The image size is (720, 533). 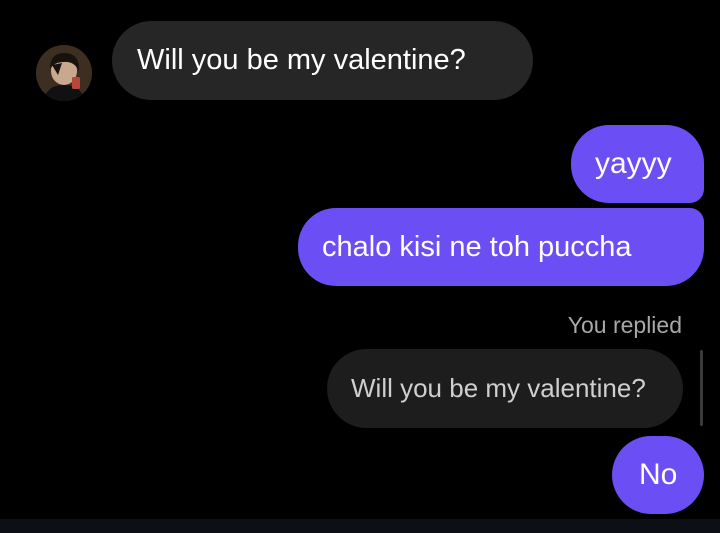 I want to click on sent-message-text: chalo kisi ne toh puccha, so click(x=477, y=246).